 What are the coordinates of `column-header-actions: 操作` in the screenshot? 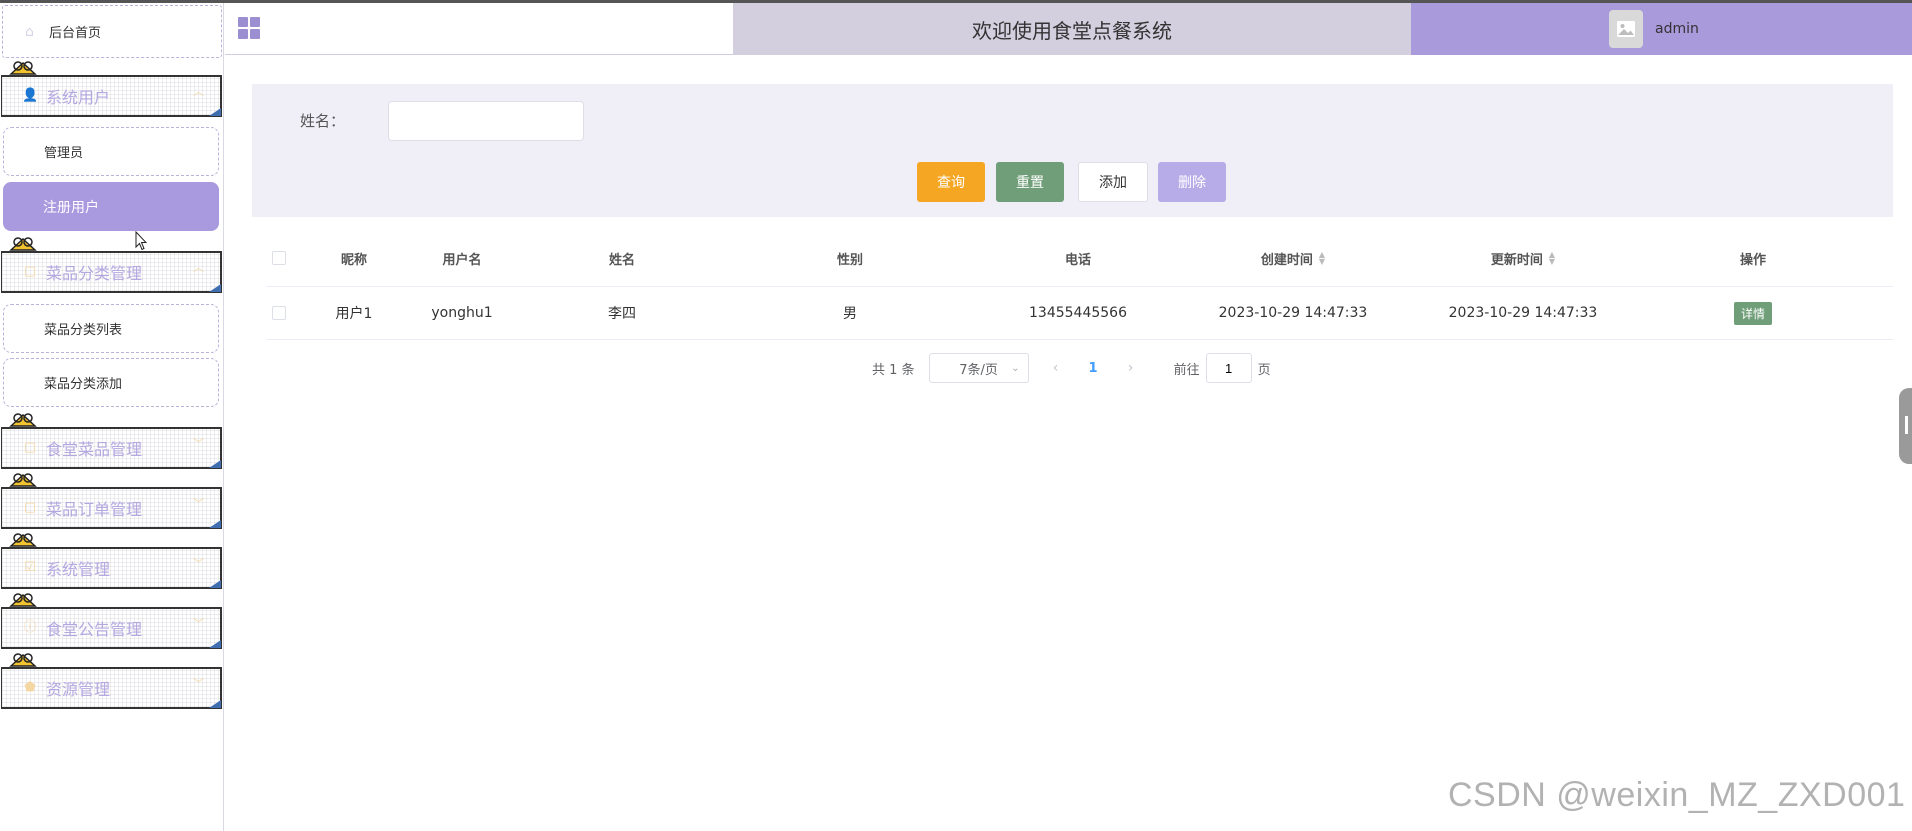 It's located at (1752, 260).